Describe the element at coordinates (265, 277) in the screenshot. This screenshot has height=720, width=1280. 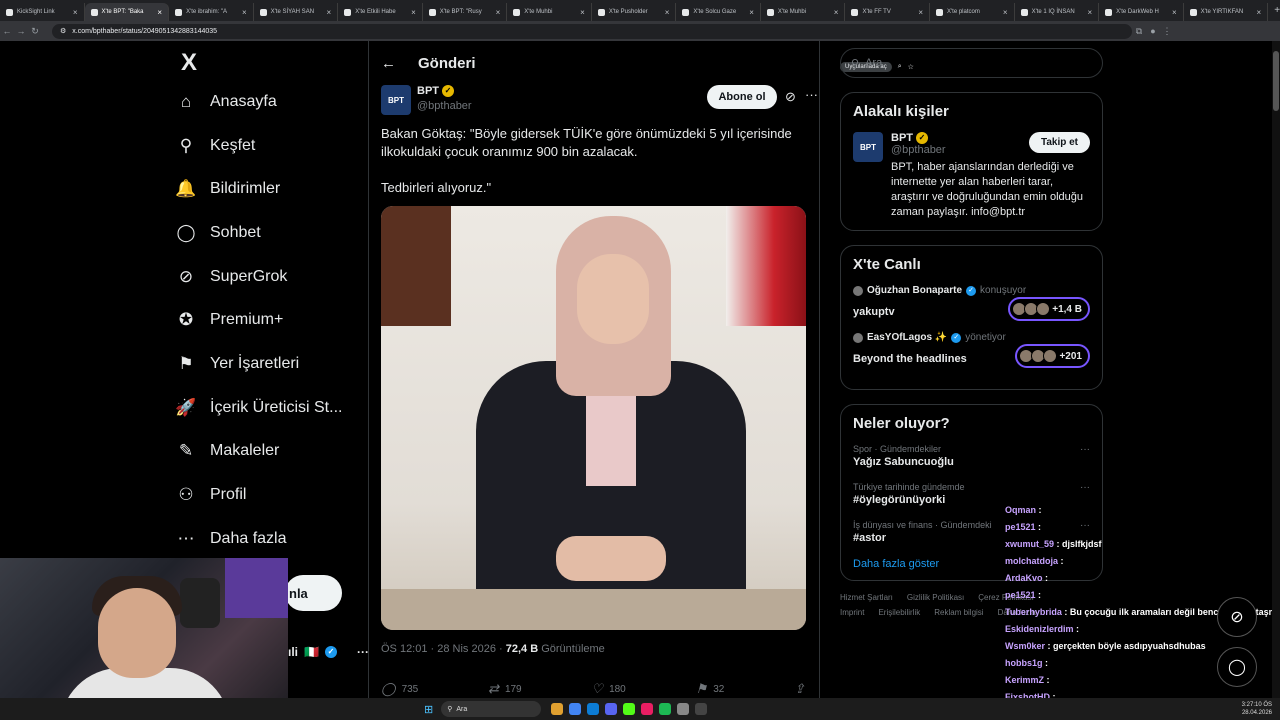
I see `nav-item-grok: ⊘ SuperGrok` at that location.